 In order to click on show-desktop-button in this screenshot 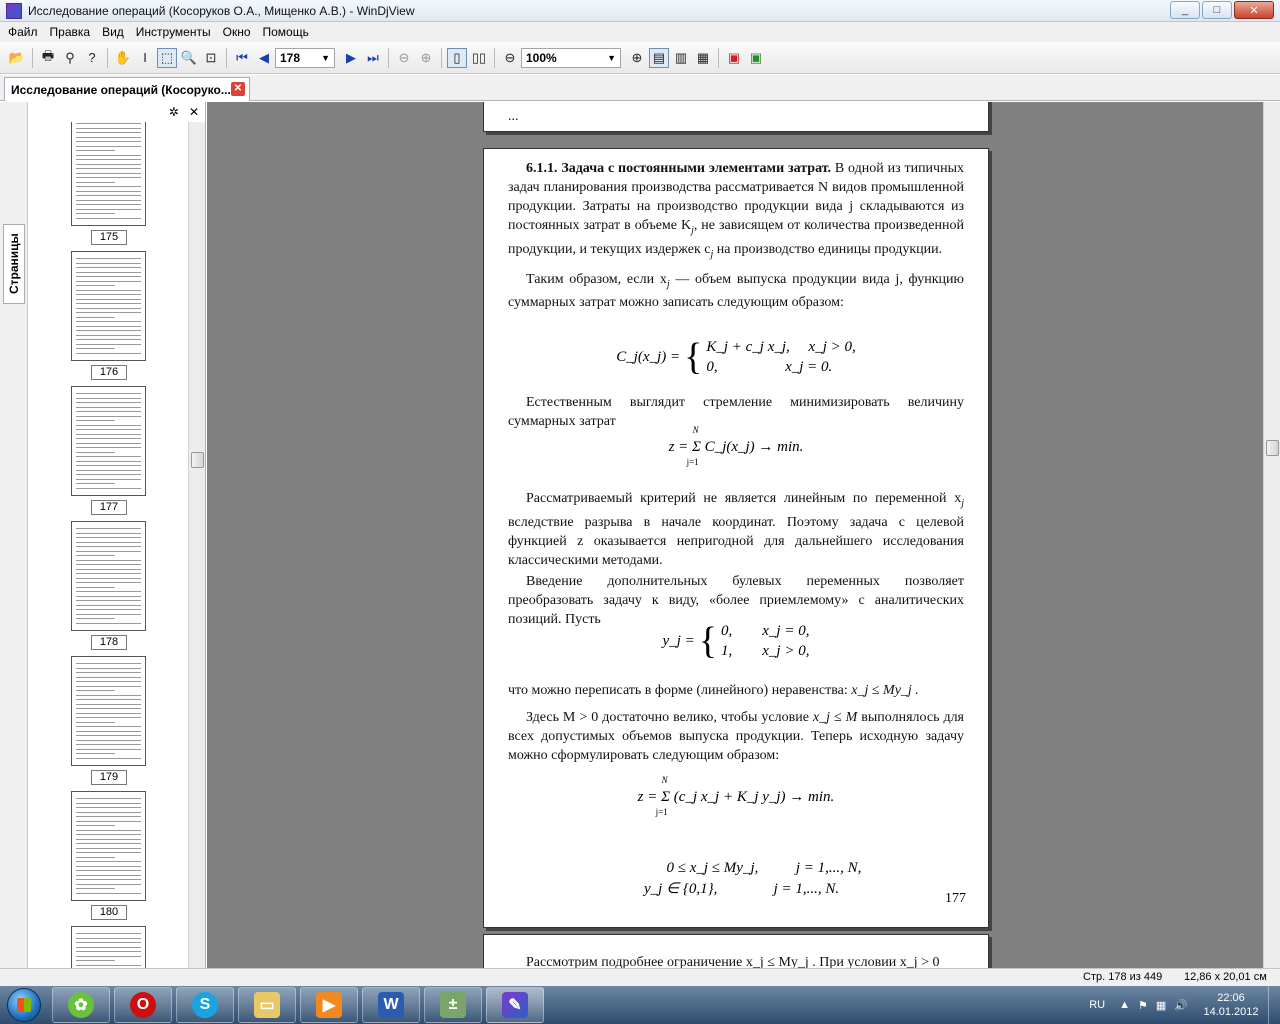, I will do `click(1274, 1005)`.